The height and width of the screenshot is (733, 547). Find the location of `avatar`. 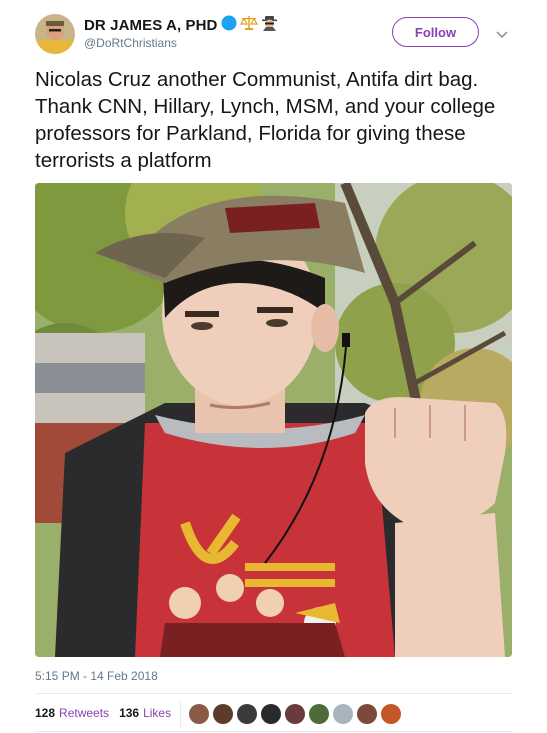

avatar is located at coordinates (55, 34).